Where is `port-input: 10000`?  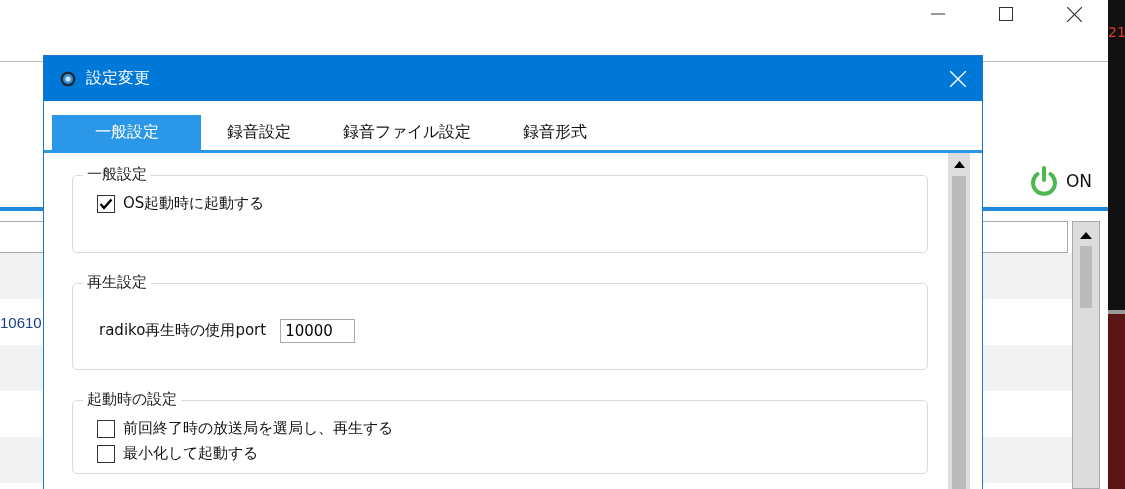 port-input: 10000 is located at coordinates (318, 330).